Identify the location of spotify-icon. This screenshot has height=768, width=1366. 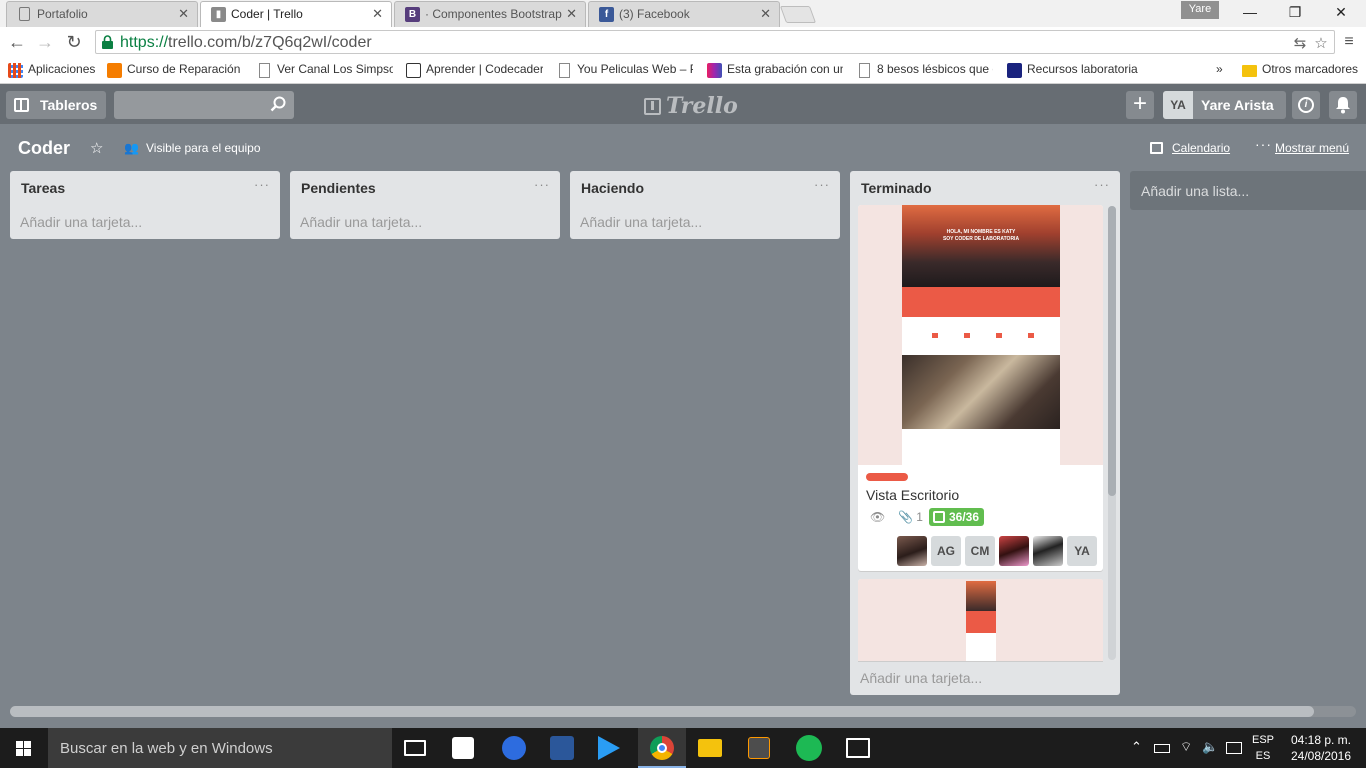
(809, 748).